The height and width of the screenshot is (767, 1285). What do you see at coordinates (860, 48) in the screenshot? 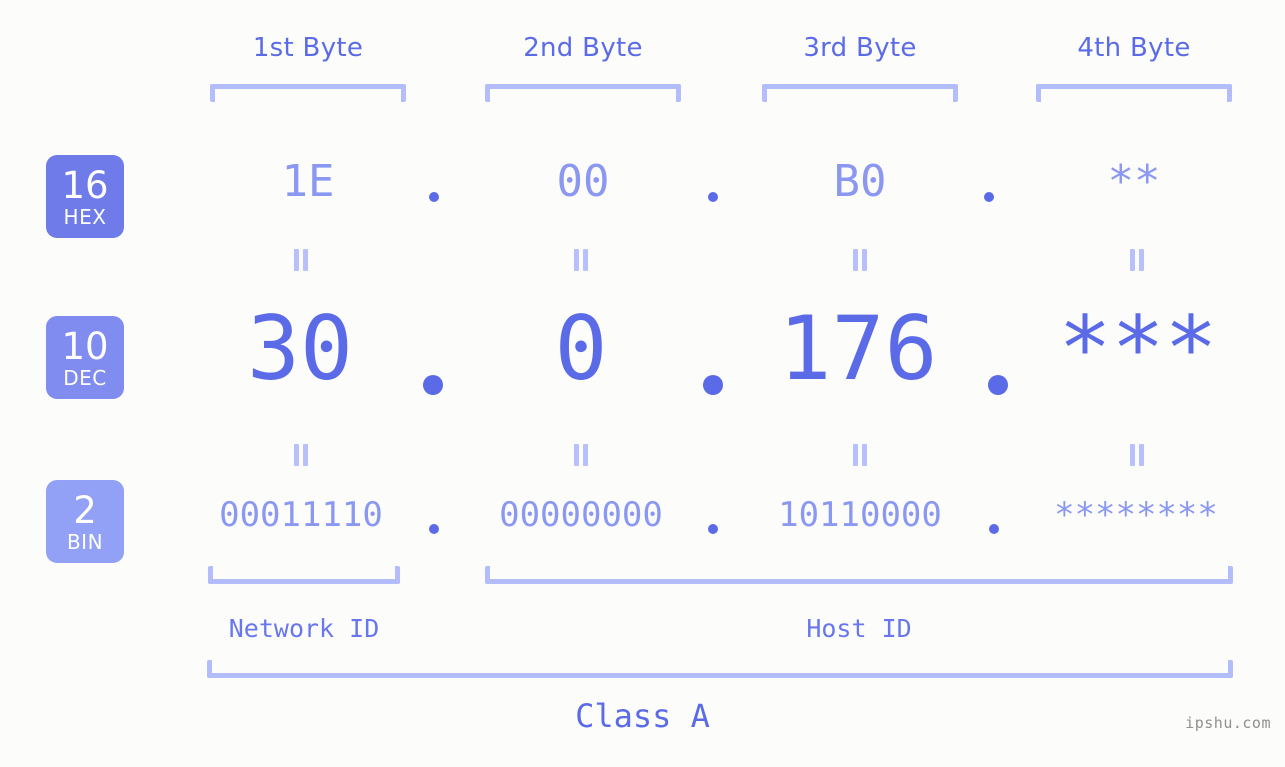
I see `byte-header-3: 3rd Byte` at bounding box center [860, 48].